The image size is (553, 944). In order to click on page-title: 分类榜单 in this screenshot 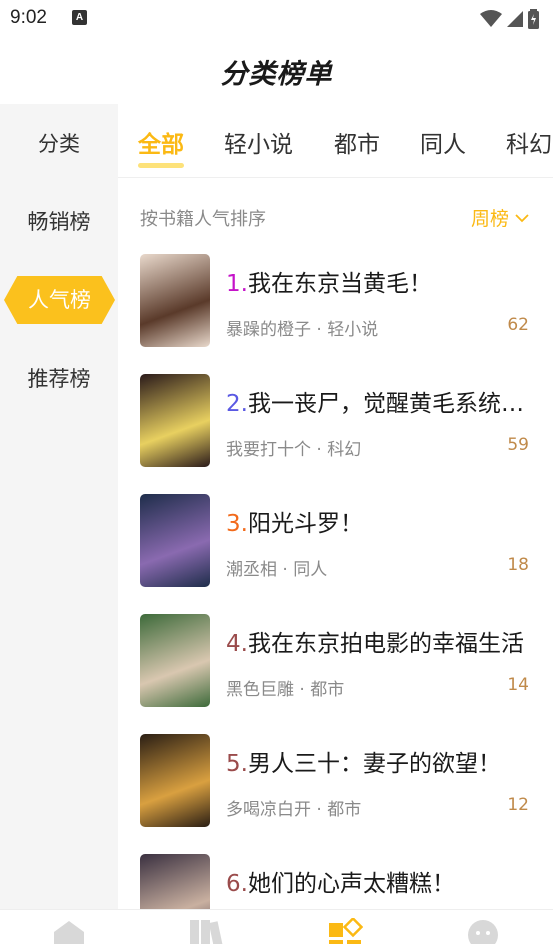, I will do `click(276, 74)`.